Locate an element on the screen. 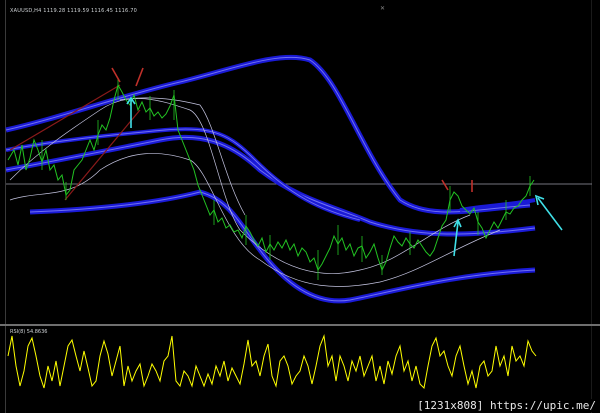 This screenshot has width=600, height=413. close-icon: ✕ is located at coordinates (382, 8).